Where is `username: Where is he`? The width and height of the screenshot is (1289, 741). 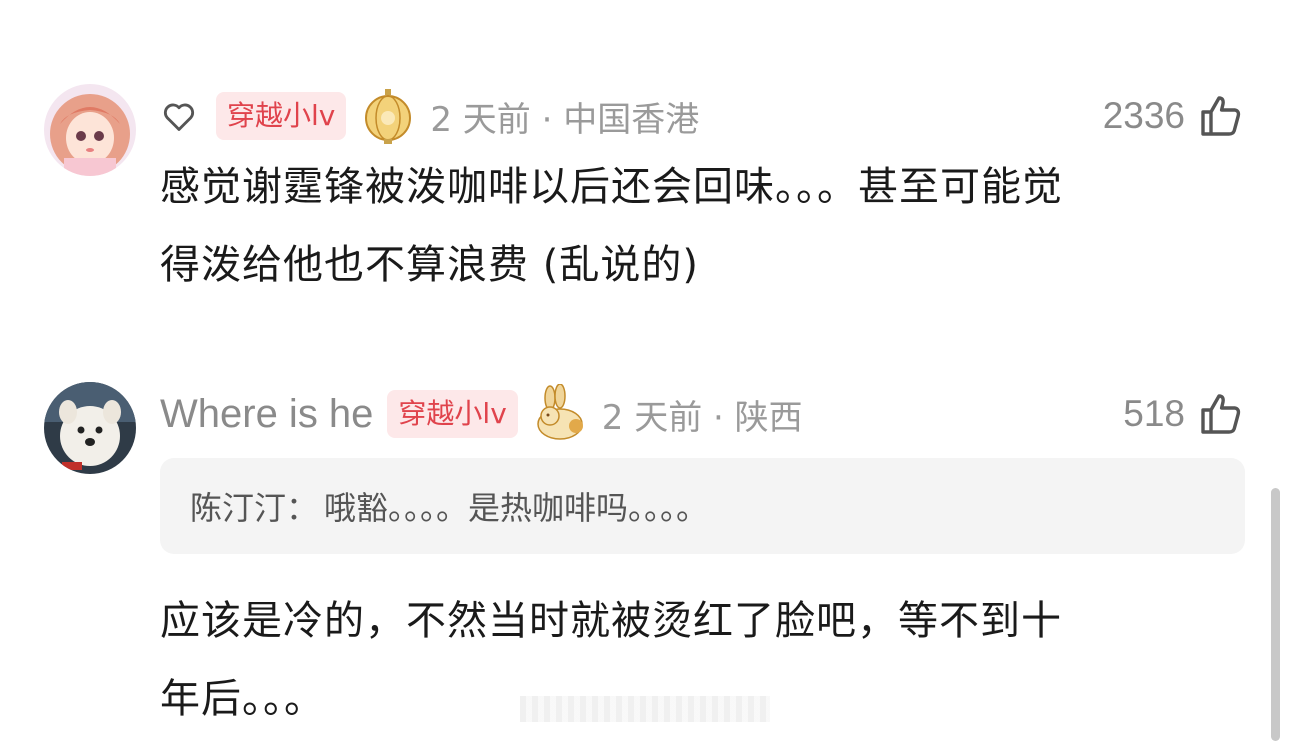 username: Where is he is located at coordinates (266, 414).